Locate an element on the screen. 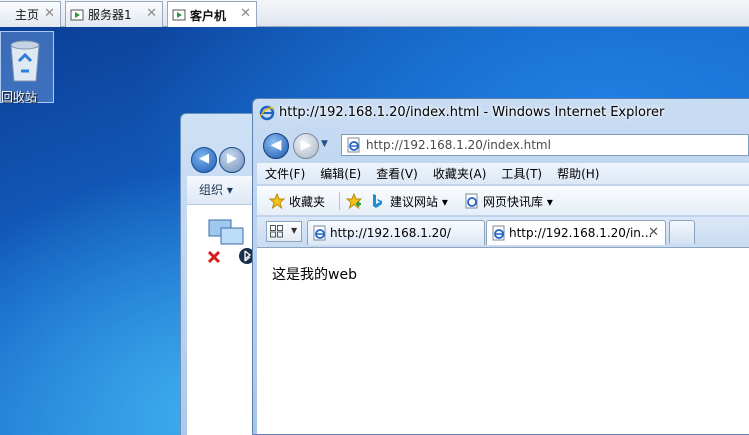 This screenshot has height=435, width=749. menu-view: 查看(V) is located at coordinates (397, 173).